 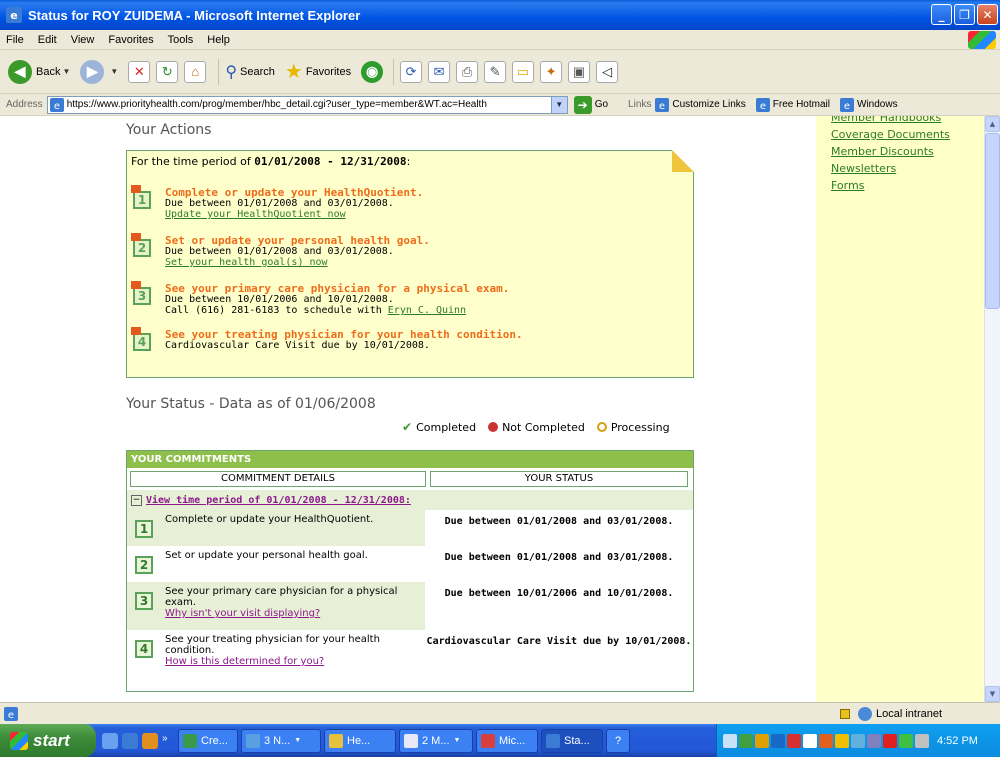 What do you see at coordinates (47, 40) in the screenshot?
I see `menu-edit: Edit` at bounding box center [47, 40].